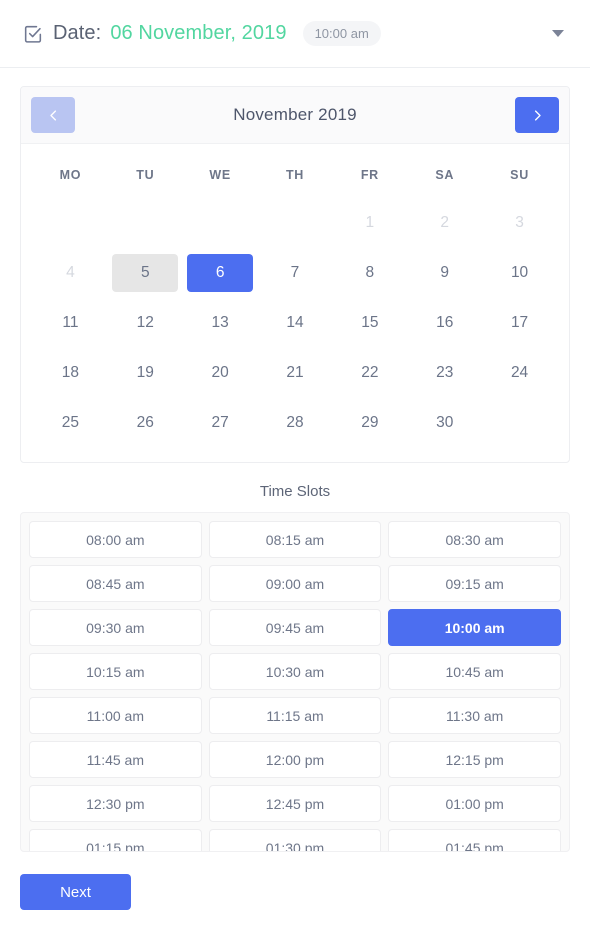 The width and height of the screenshot is (590, 926). I want to click on selected-time-badge: 10:00 am, so click(341, 33).